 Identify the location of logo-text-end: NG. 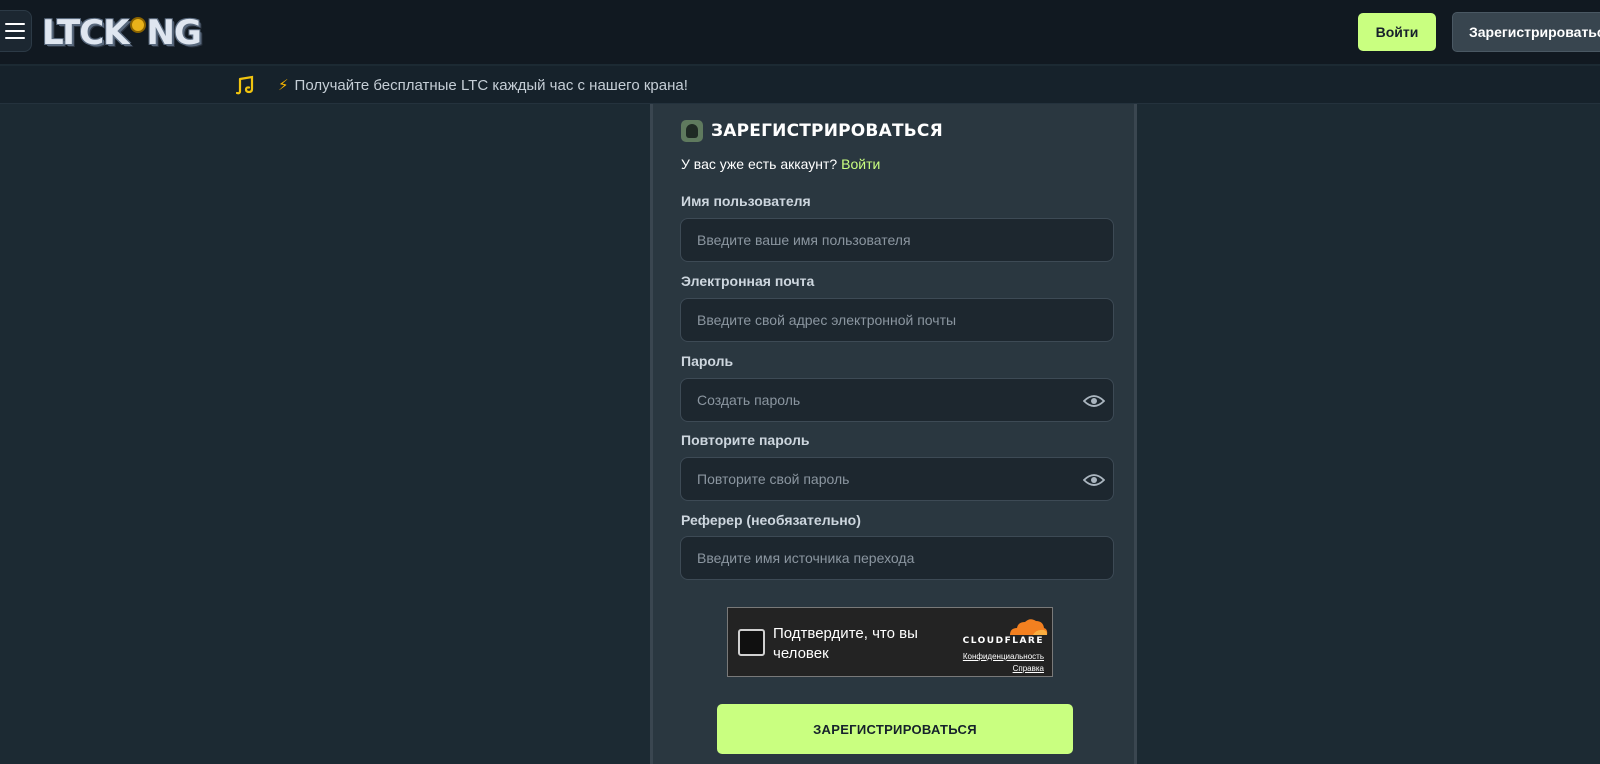
(174, 33).